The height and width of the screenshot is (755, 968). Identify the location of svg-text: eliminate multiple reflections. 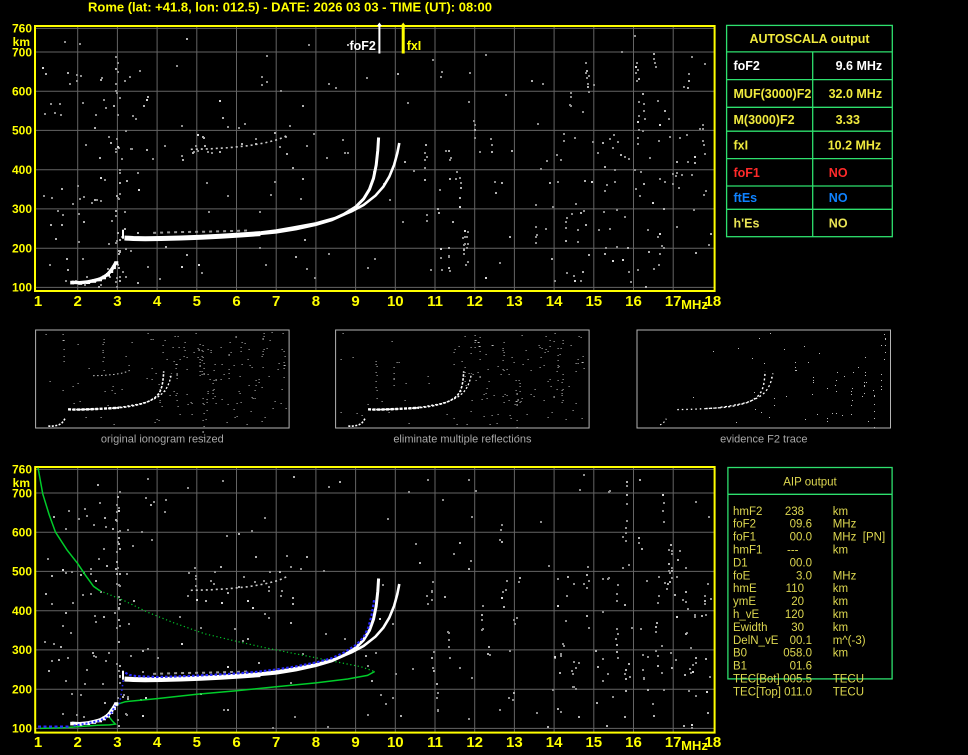
(462, 440).